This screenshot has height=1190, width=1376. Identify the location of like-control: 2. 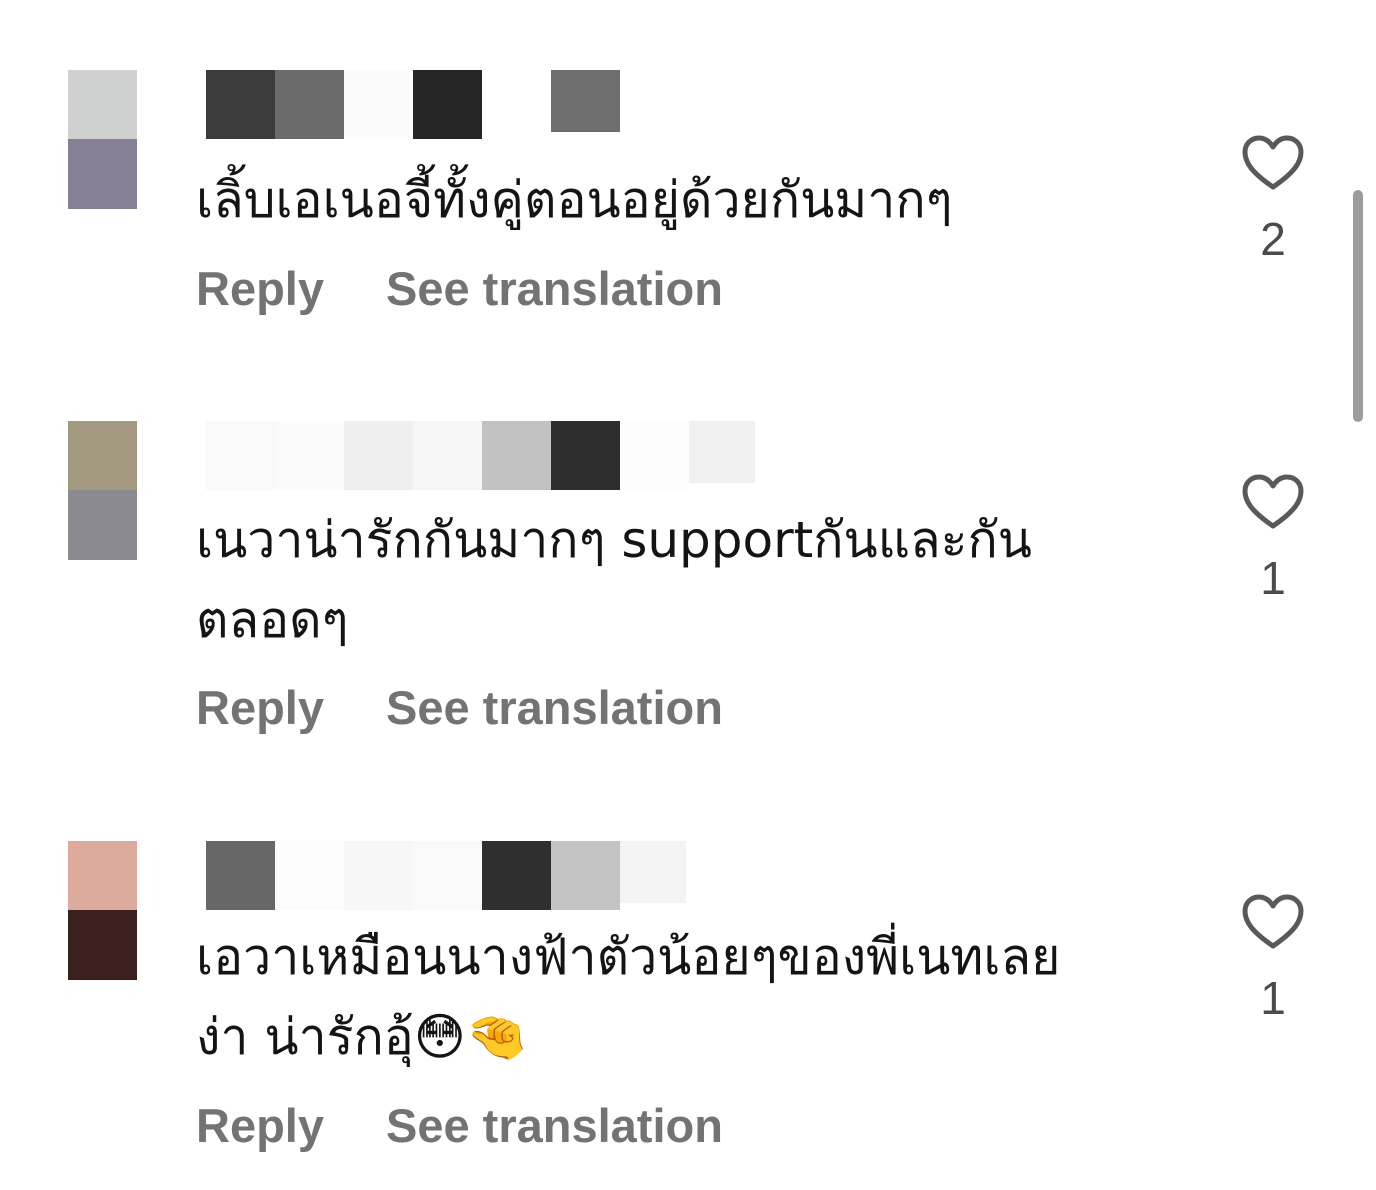
(1273, 199).